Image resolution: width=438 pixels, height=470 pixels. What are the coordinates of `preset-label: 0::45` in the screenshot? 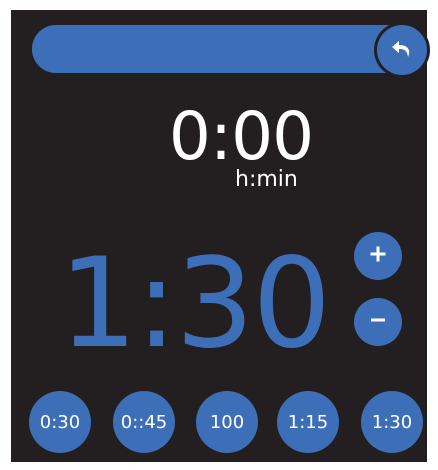 It's located at (144, 422).